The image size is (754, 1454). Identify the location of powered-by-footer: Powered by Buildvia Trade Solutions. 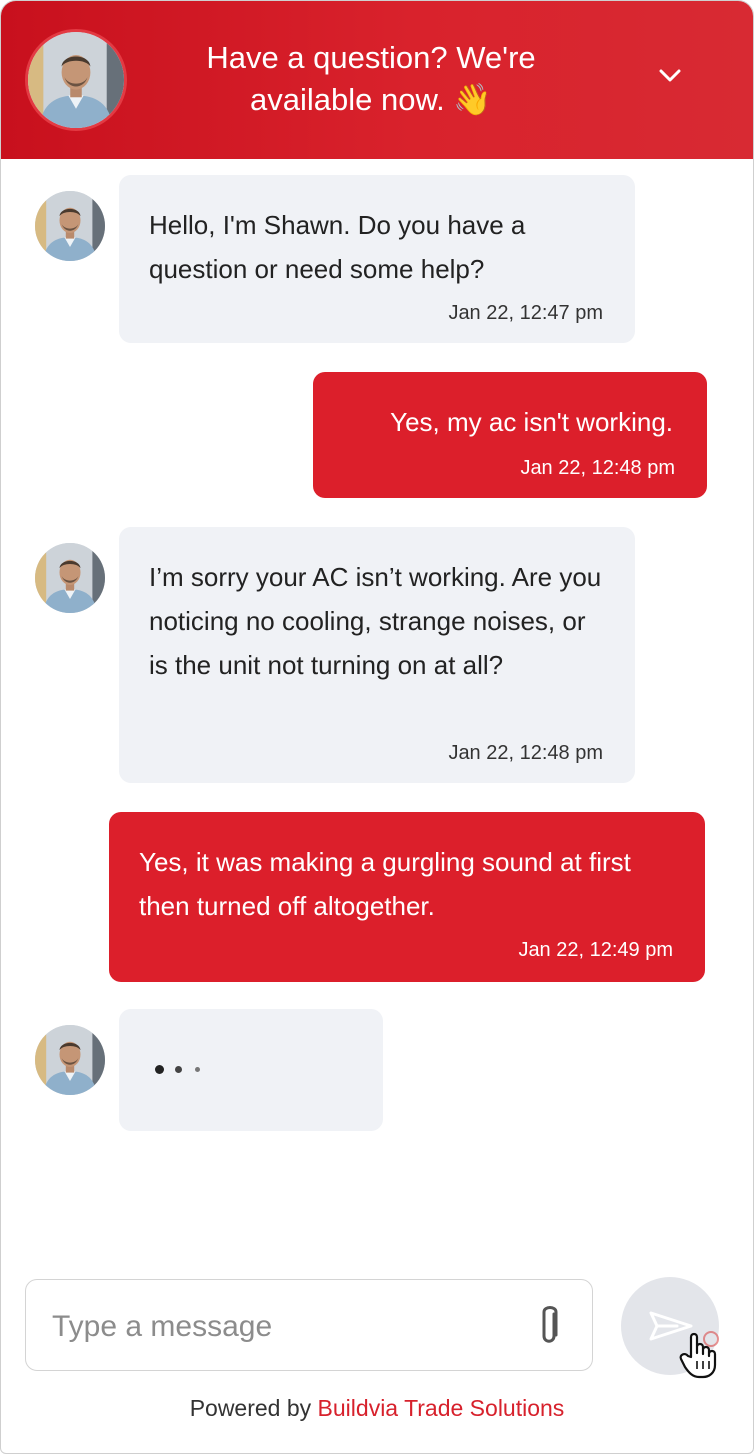
(377, 1408).